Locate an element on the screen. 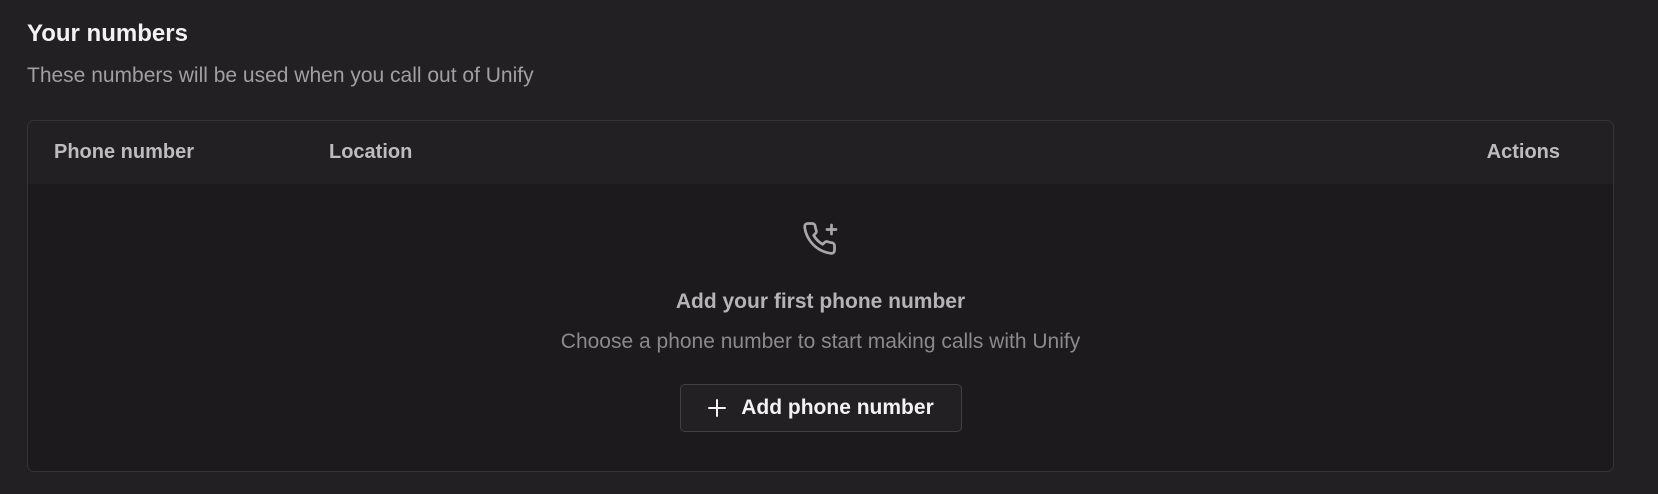 This screenshot has height=494, width=1658. empty-state-title: Add your first phone number is located at coordinates (820, 301).